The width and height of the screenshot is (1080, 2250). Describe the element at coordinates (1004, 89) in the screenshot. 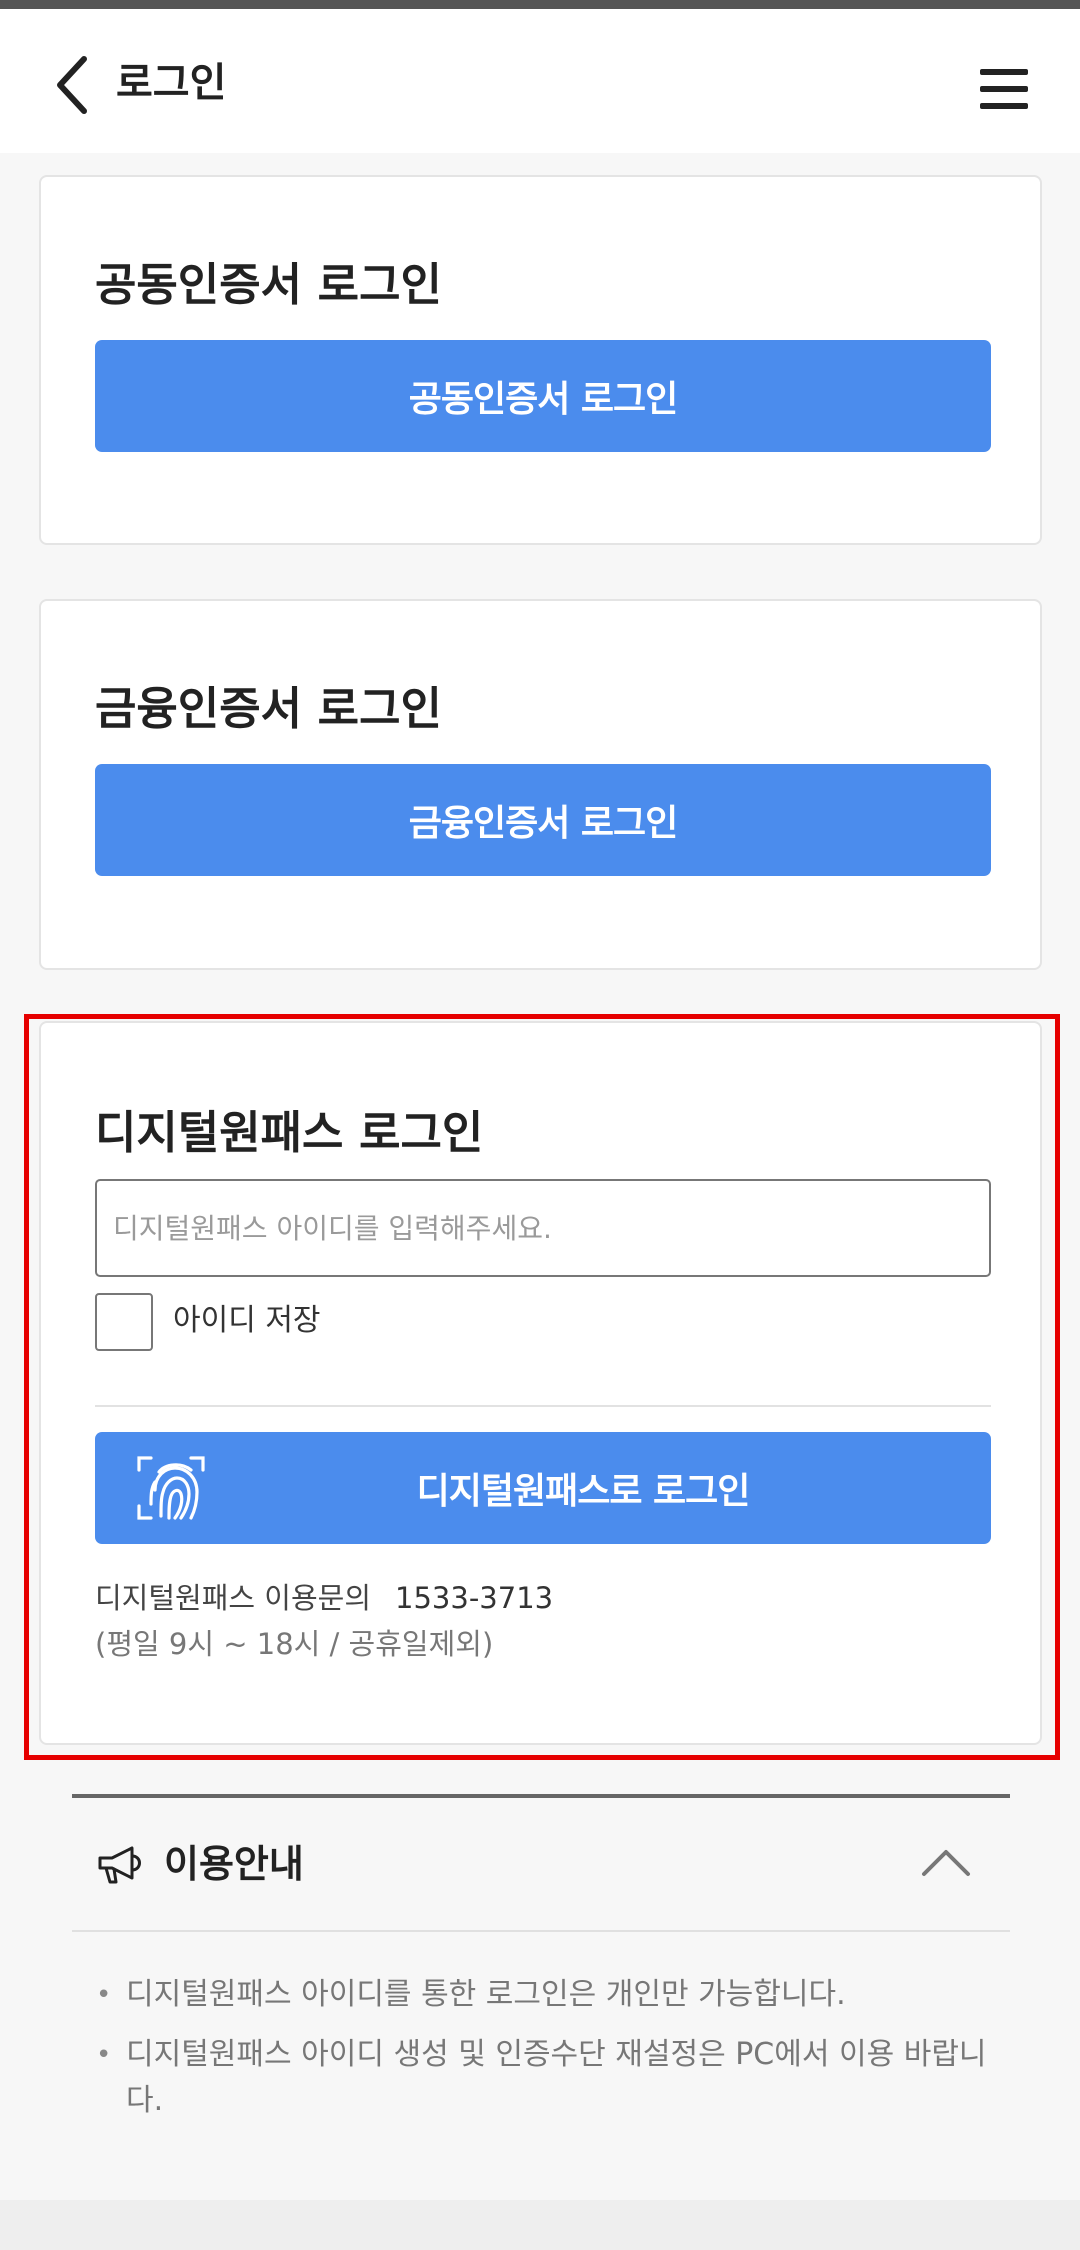

I see `hamburger-menu-button` at that location.